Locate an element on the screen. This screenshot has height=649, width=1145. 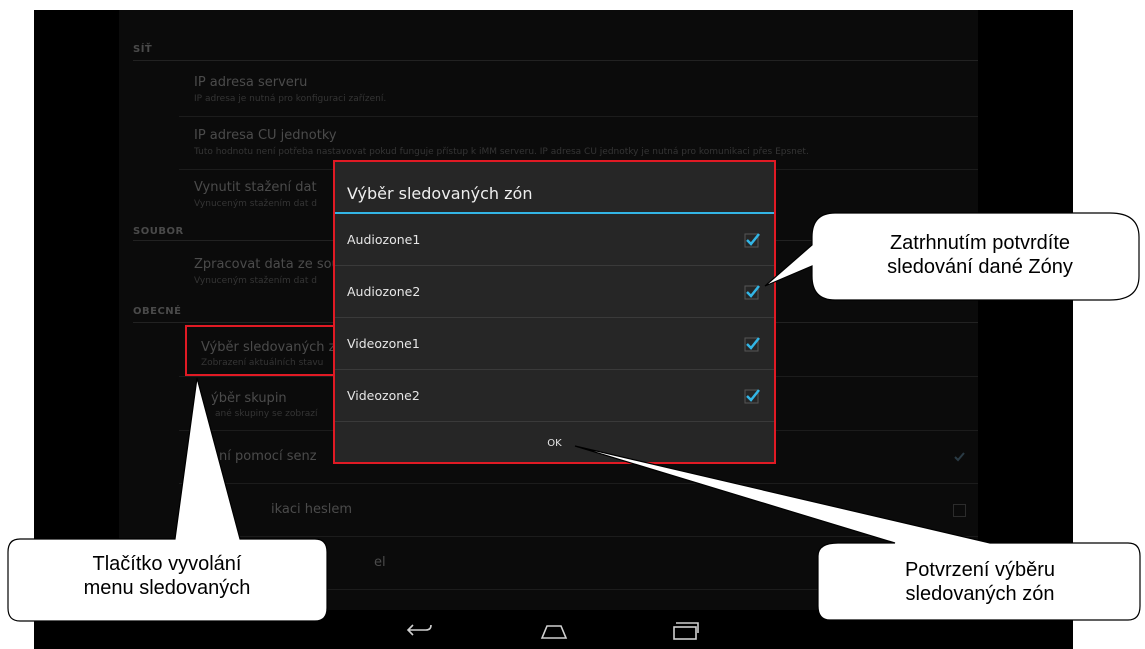
callout-line: sledování dané Zóny is located at coordinates (980, 267).